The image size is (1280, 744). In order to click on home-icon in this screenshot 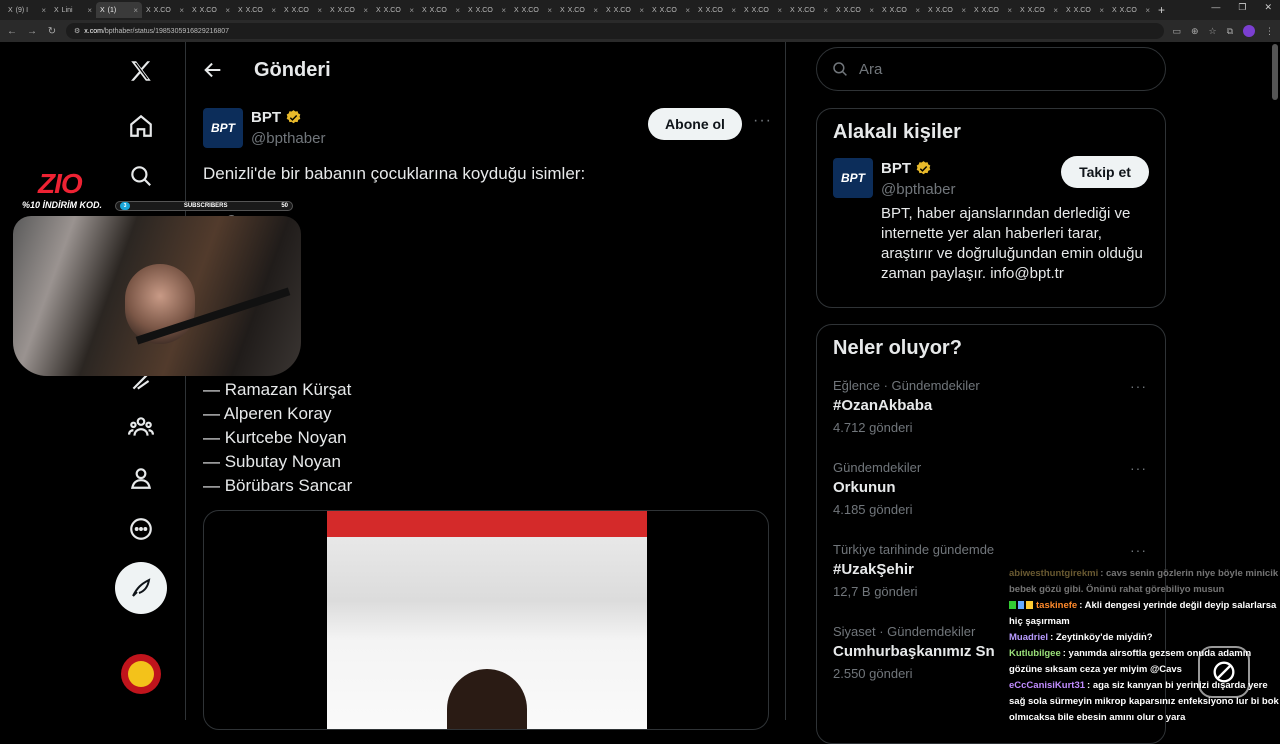, I will do `click(141, 126)`.